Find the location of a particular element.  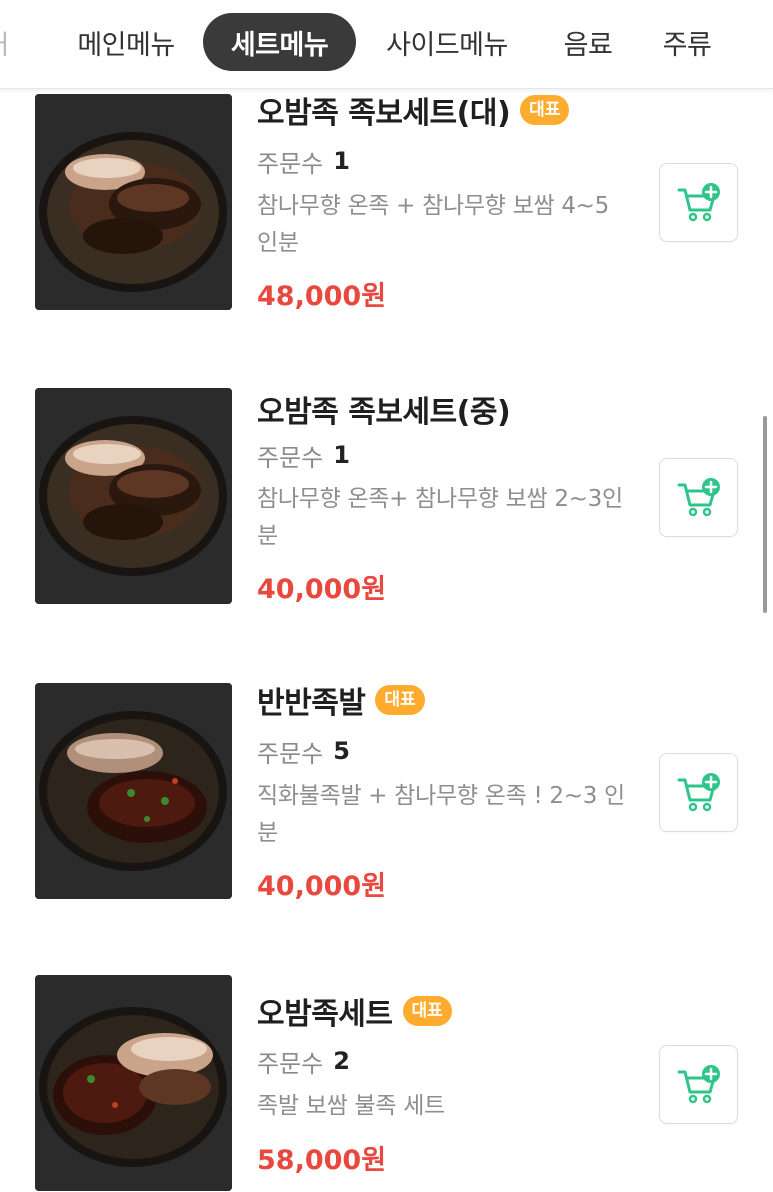

tab-label: 주류 is located at coordinates (687, 45).